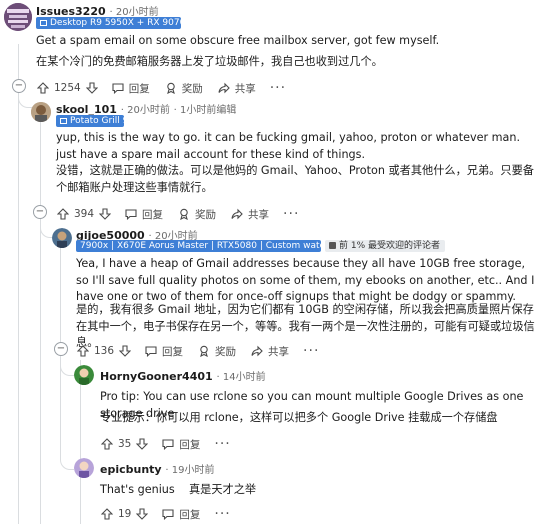  I want to click on comment-actions: 35 回复 ···, so click(165, 444).